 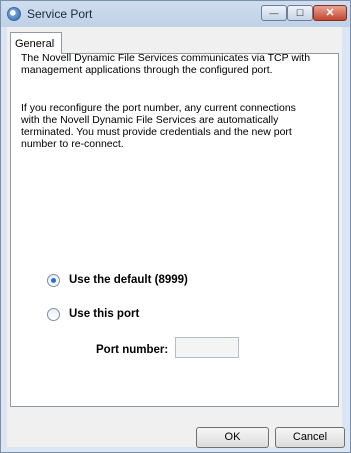 I want to click on tab-general: General, so click(x=36, y=43).